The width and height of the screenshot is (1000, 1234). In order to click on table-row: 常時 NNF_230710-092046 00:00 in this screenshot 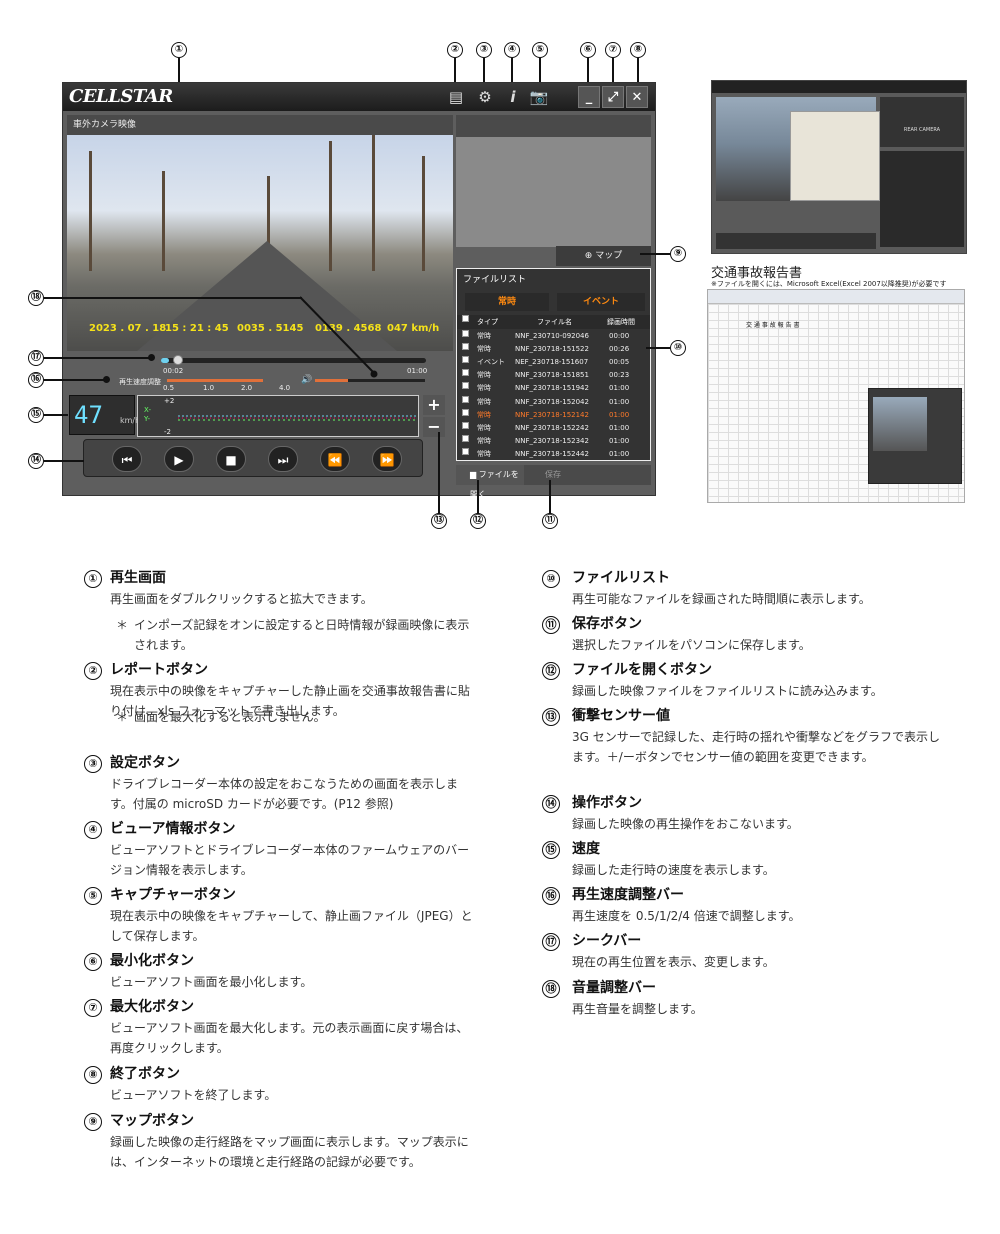, I will do `click(553, 336)`.